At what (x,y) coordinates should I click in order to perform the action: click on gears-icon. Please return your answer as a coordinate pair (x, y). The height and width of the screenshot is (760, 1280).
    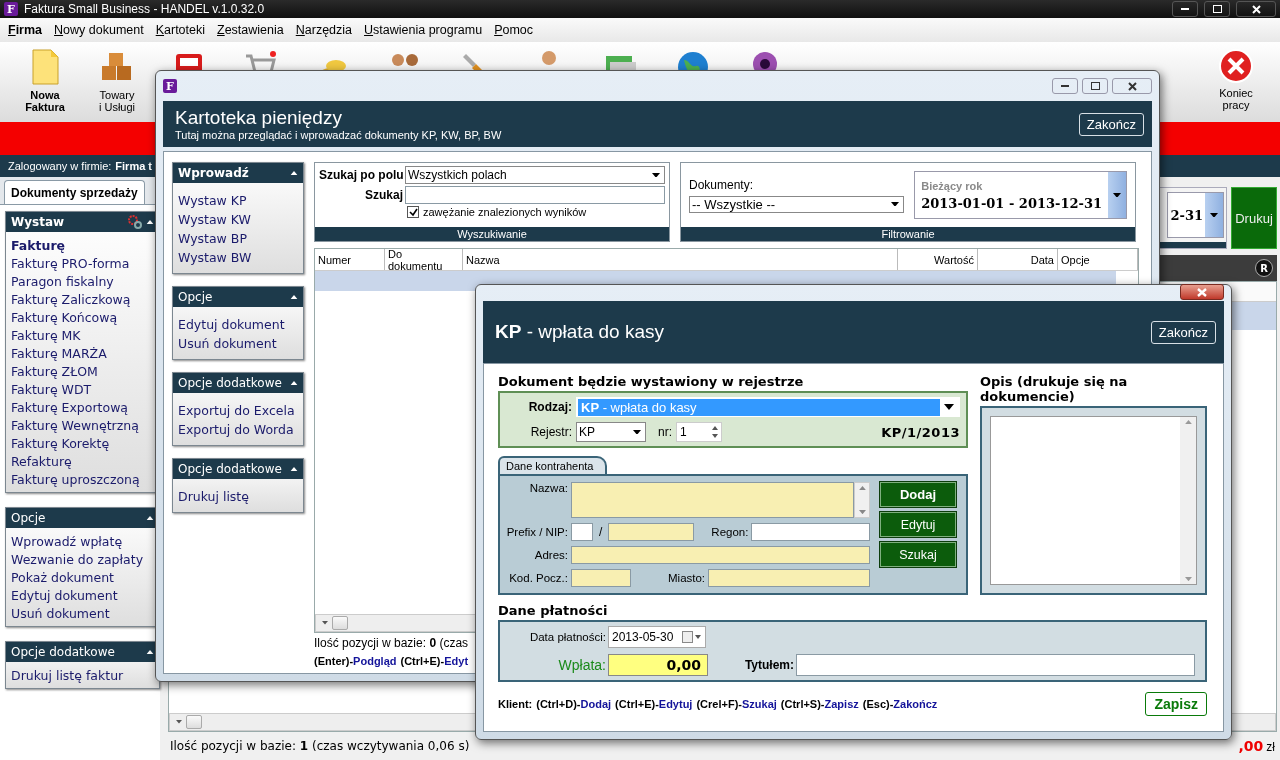
    Looking at the image, I should click on (135, 222).